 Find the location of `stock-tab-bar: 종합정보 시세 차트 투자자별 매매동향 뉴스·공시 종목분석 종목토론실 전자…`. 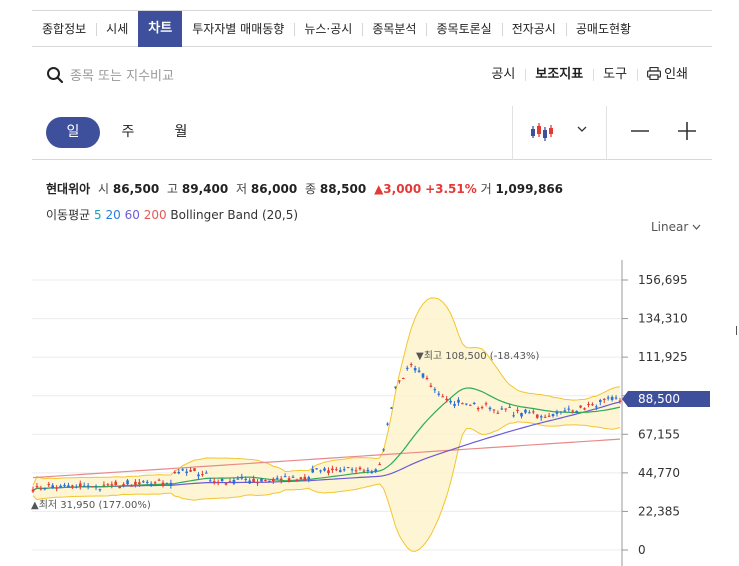

stock-tab-bar: 종합정보 시세 차트 투자자별 매매동향 뉴스·공시 종목분석 종목토론실 전자… is located at coordinates (372, 28).